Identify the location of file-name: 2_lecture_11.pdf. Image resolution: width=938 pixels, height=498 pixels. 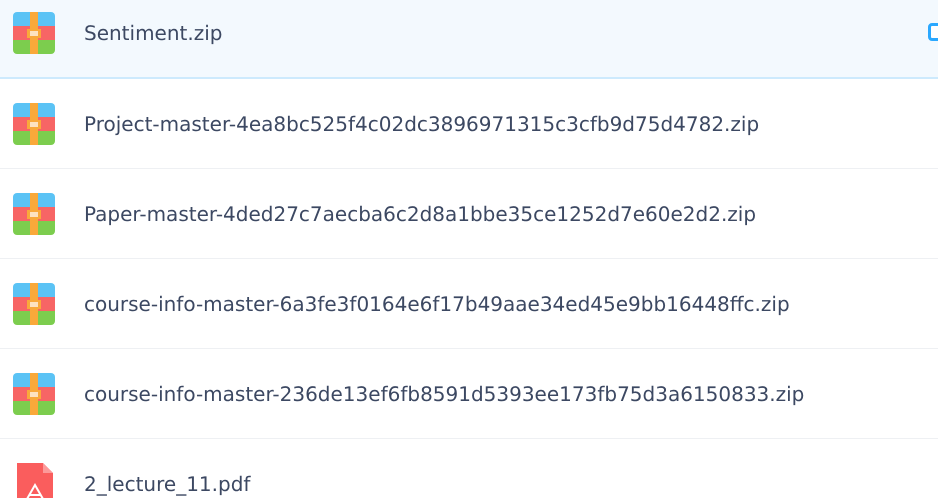
(167, 484).